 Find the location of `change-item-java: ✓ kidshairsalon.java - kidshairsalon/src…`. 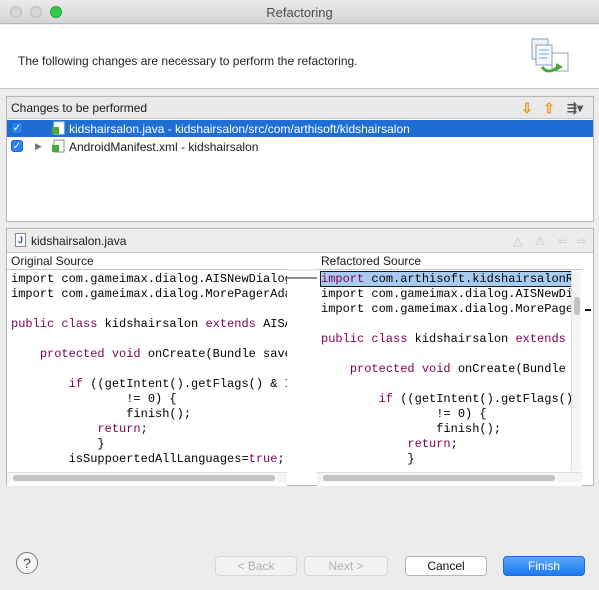

change-item-java: ✓ kidshairsalon.java - kidshairsalon/src… is located at coordinates (300, 128).